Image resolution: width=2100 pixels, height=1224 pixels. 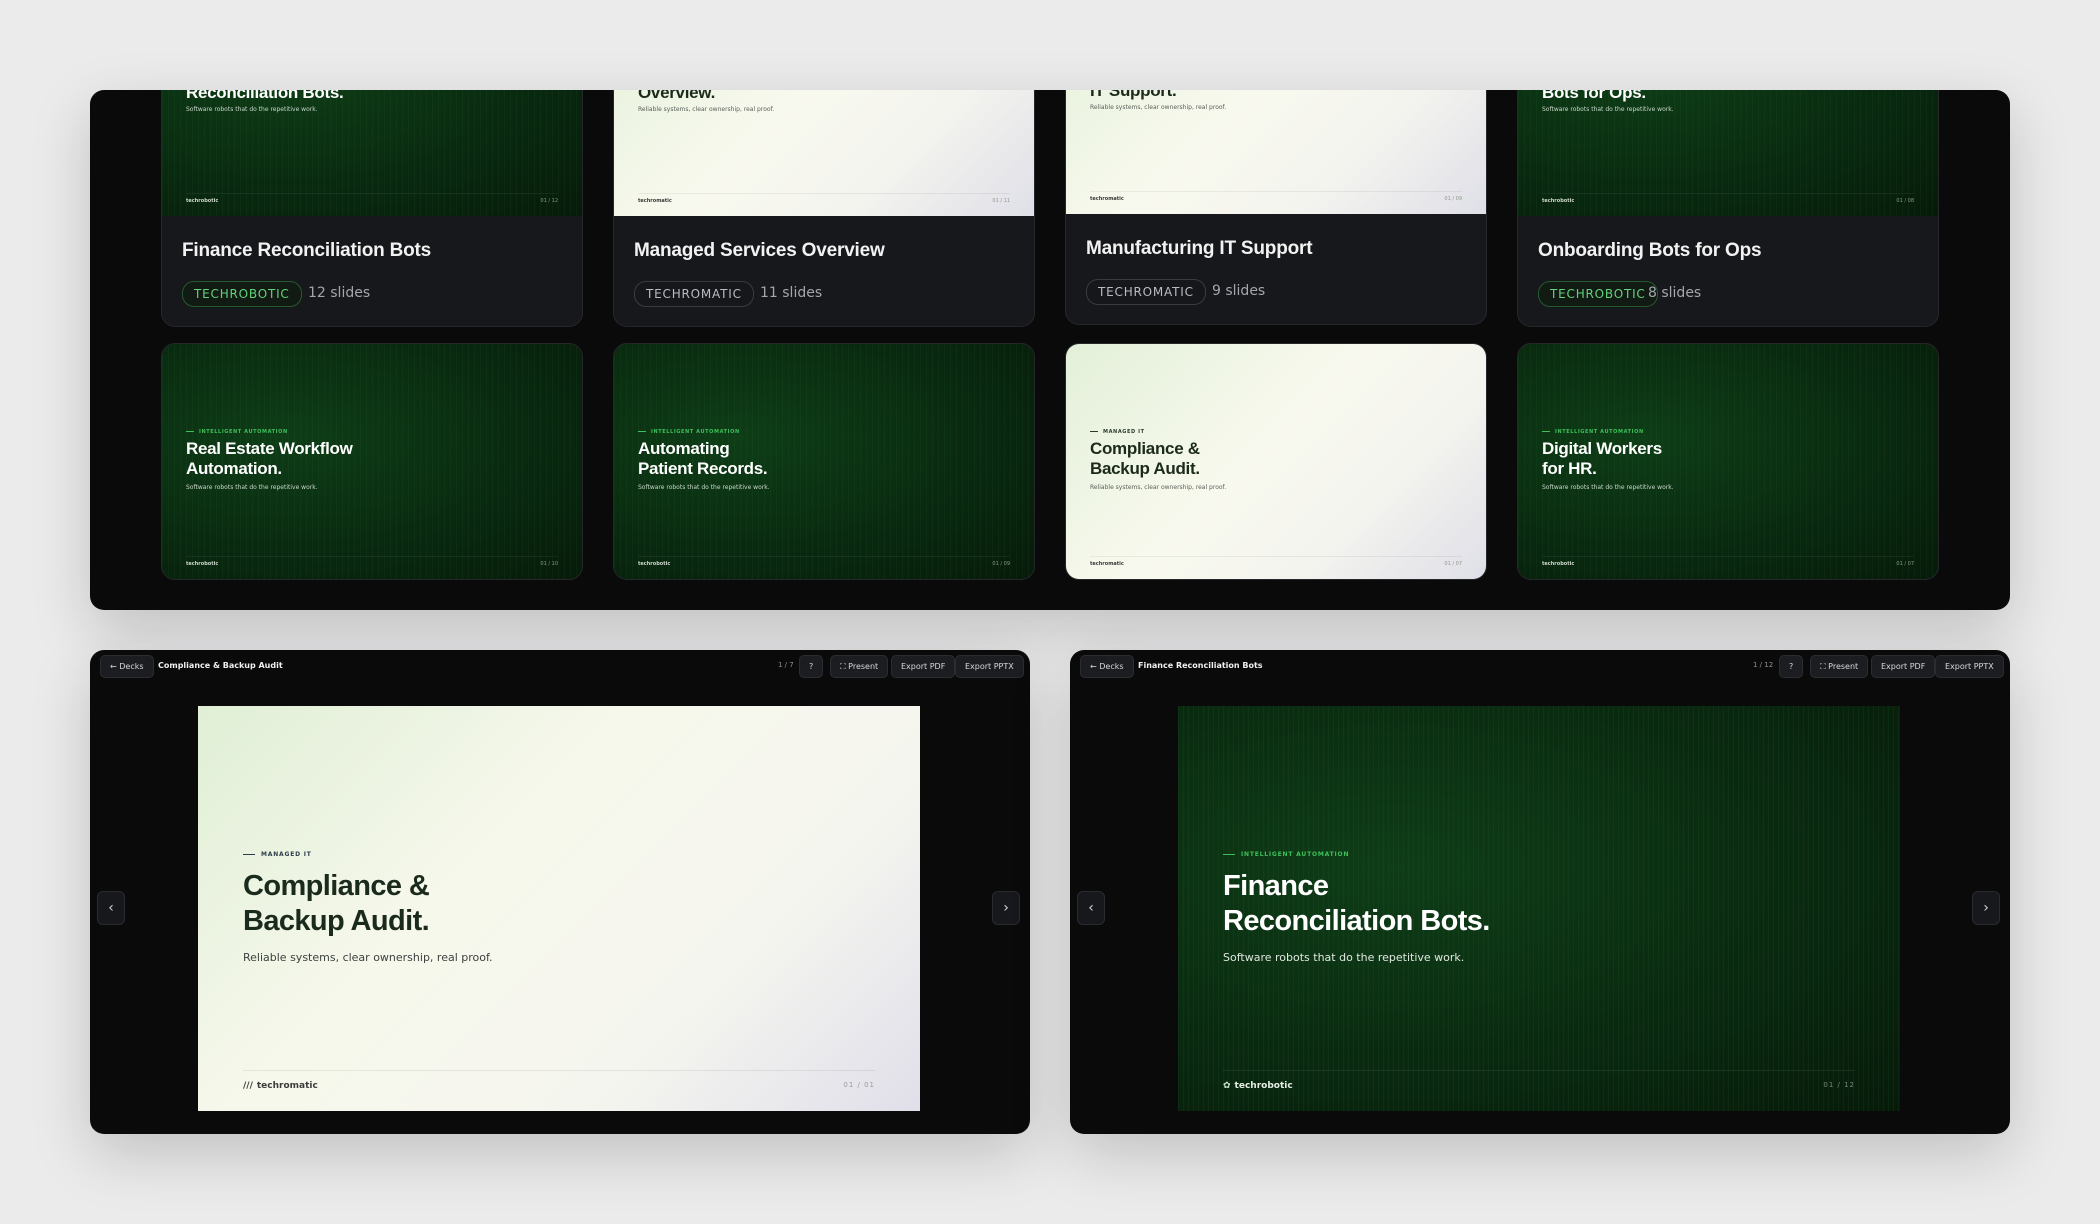 What do you see at coordinates (1239, 291) in the screenshot?
I see `slide-count: 9 slides` at bounding box center [1239, 291].